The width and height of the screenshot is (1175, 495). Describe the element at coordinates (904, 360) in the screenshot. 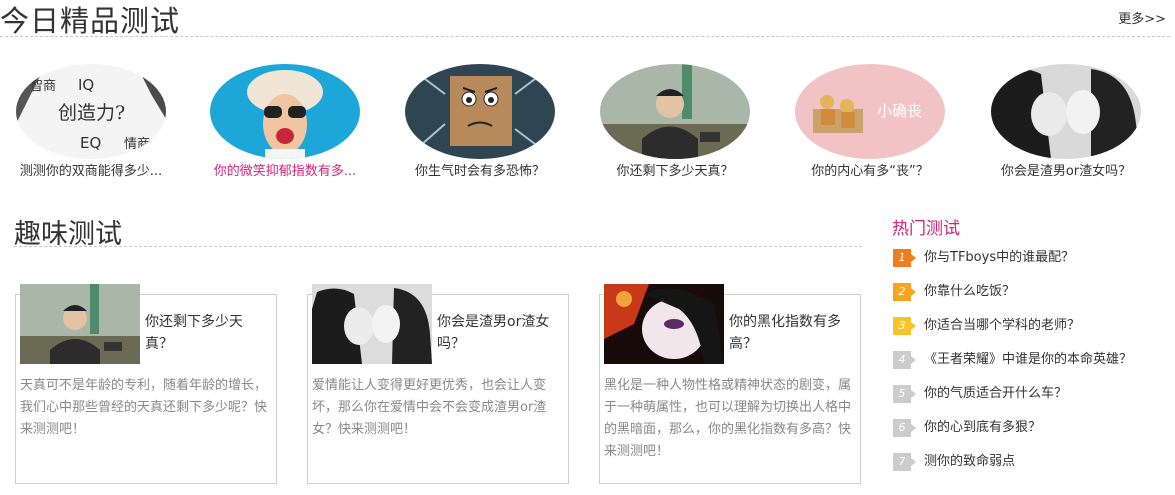

I see `rank-badge: 4` at that location.